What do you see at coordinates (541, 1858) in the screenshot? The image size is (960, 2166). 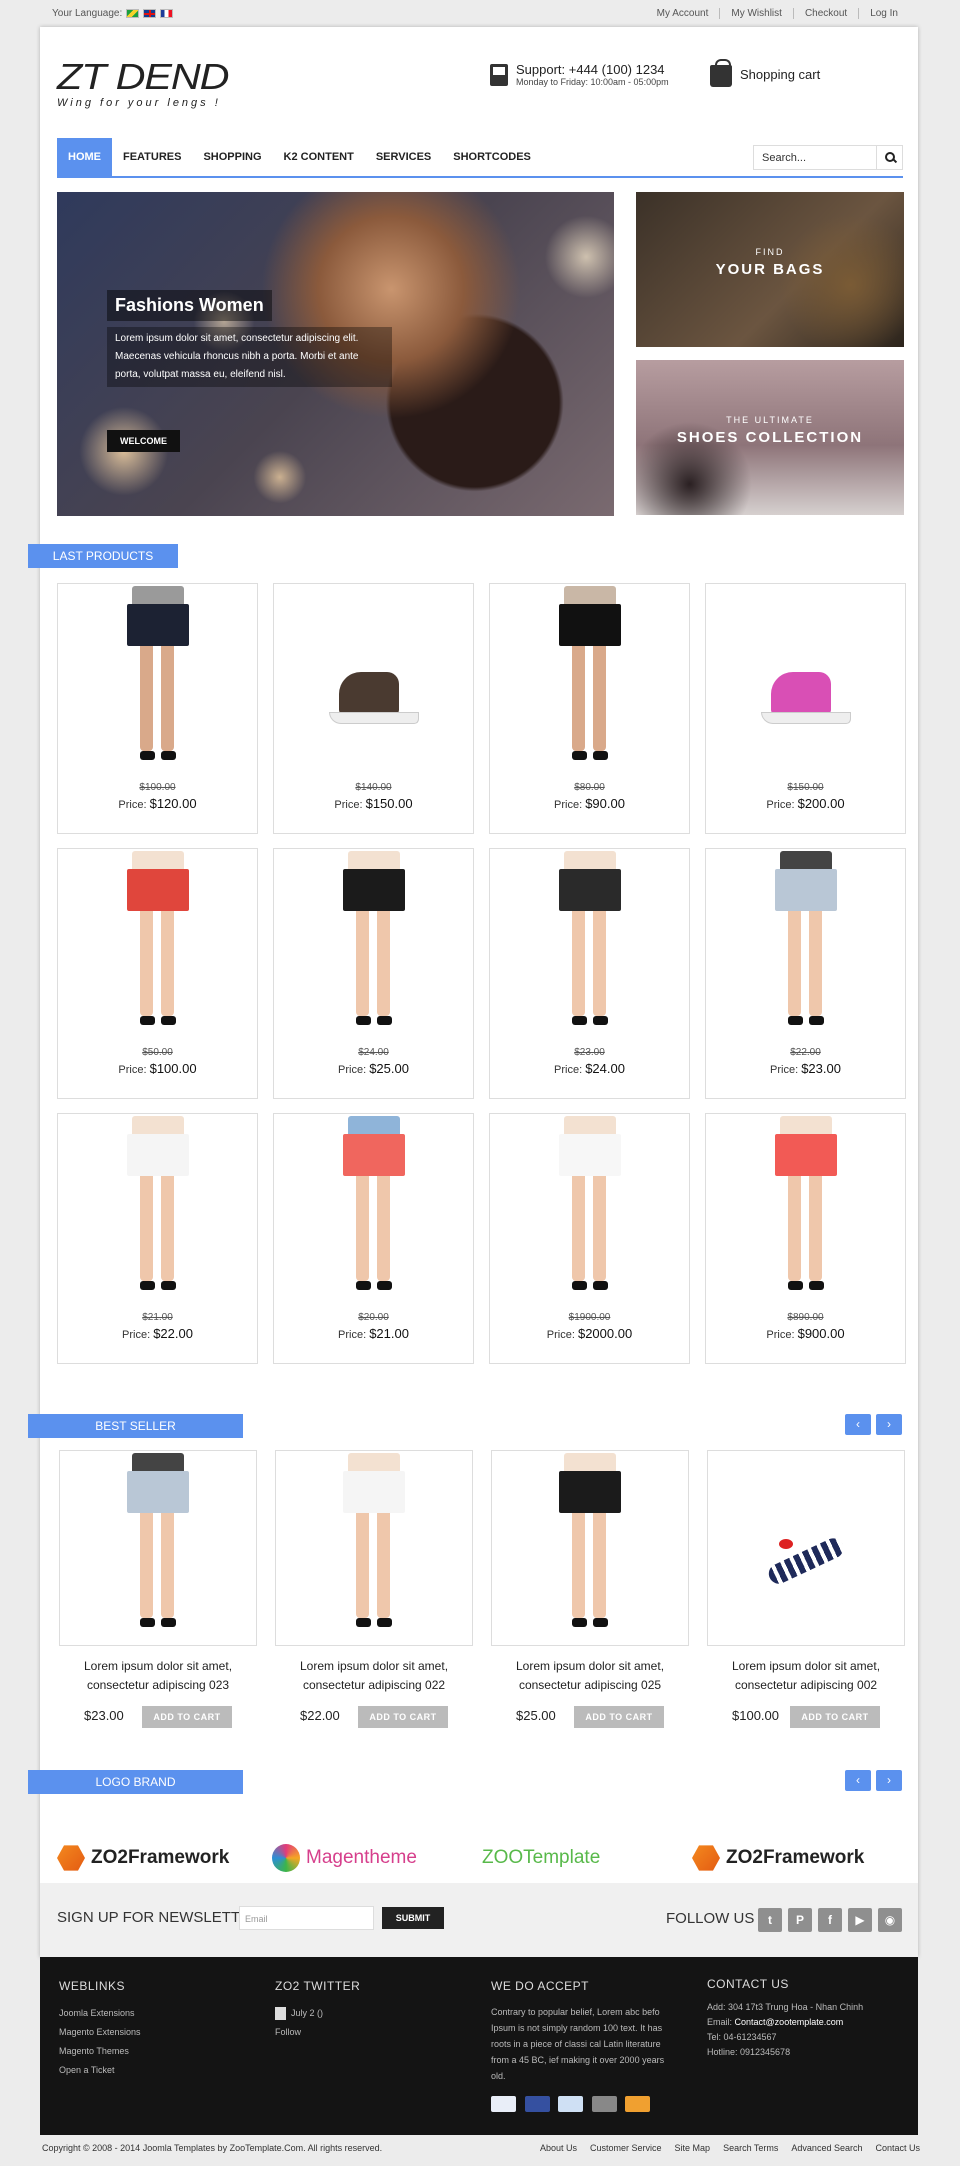 I see `brand-logo: ZOOTemplate` at bounding box center [541, 1858].